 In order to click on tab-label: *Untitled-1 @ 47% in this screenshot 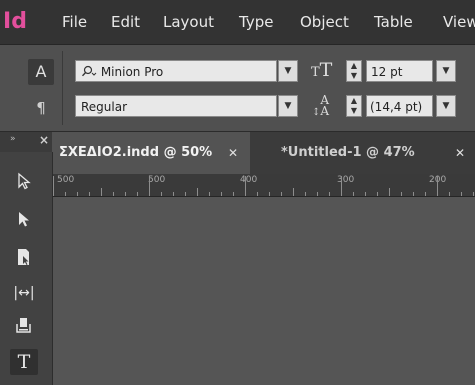, I will do `click(348, 152)`.